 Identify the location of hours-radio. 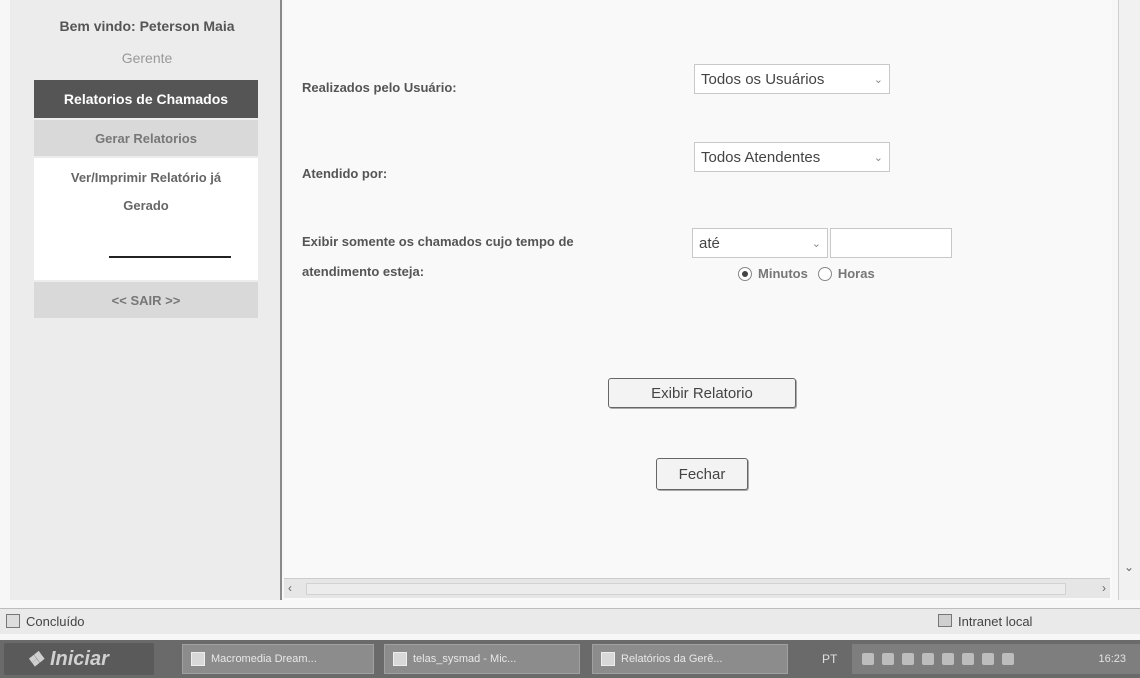
(824, 273).